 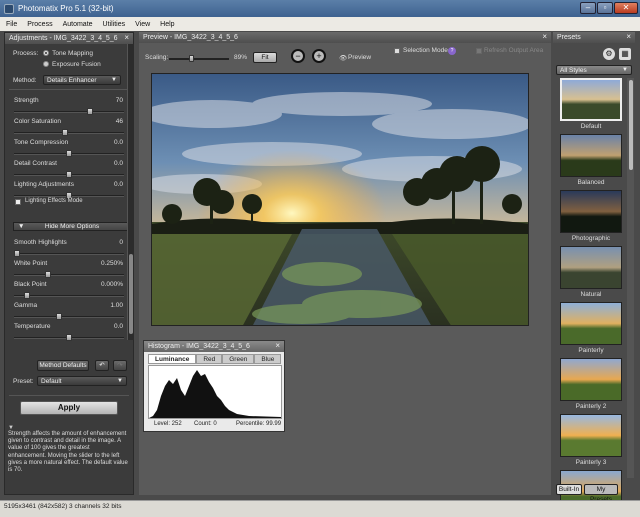 What do you see at coordinates (18, 202) in the screenshot?
I see `lighting-effects-checkbox` at bounding box center [18, 202].